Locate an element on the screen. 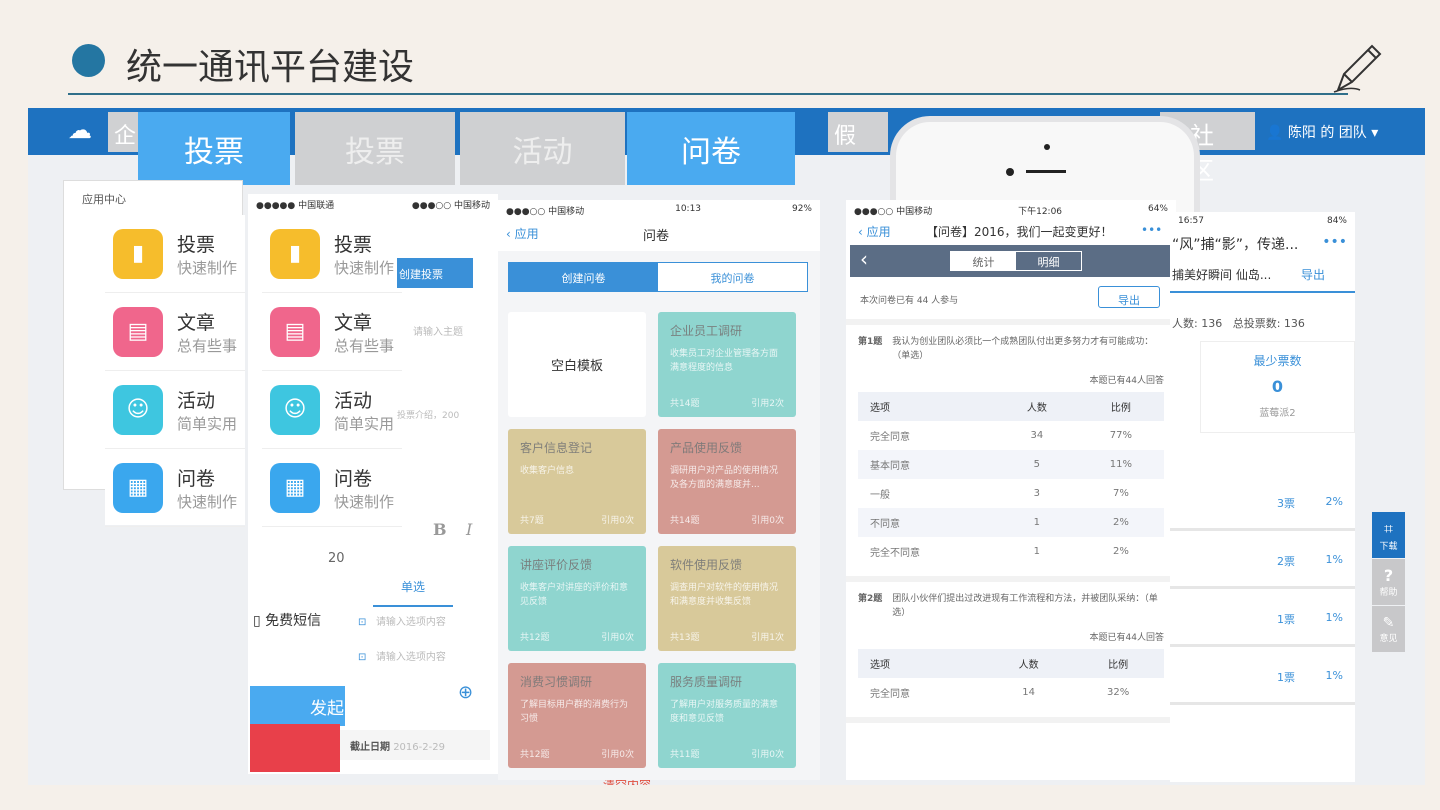  survey-template-card: 客户信息登记 收集客户信息 共7题 引用0次 is located at coordinates (577, 481).